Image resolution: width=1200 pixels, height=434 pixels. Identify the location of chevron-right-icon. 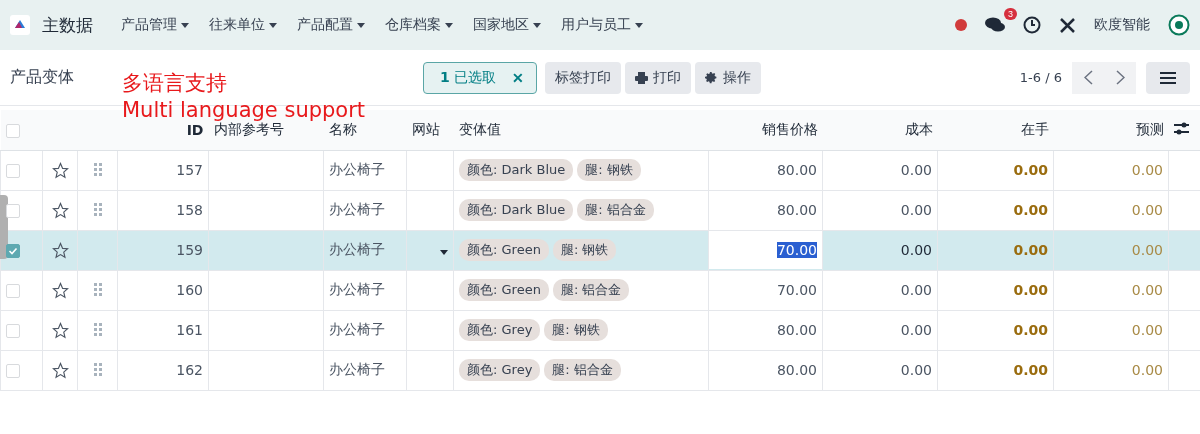
(1120, 77).